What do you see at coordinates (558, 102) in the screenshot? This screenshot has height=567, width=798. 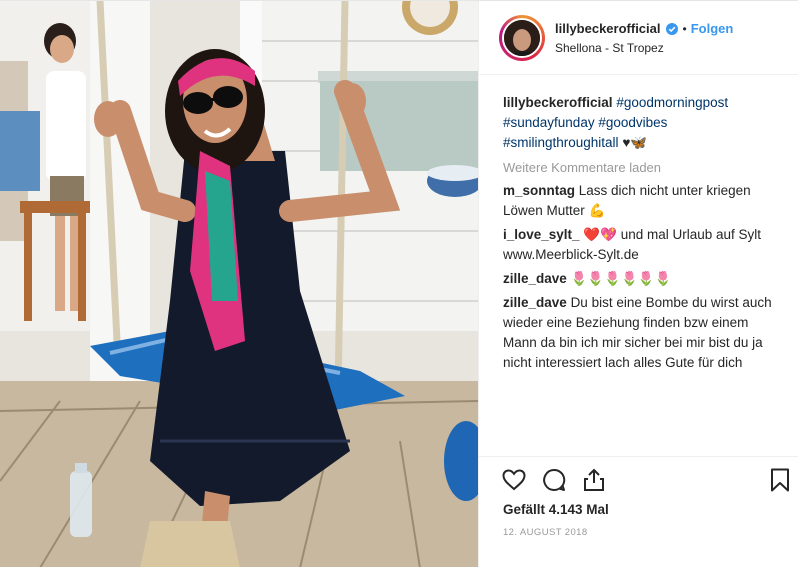 I see `caption-username: lillybeckerofficial` at bounding box center [558, 102].